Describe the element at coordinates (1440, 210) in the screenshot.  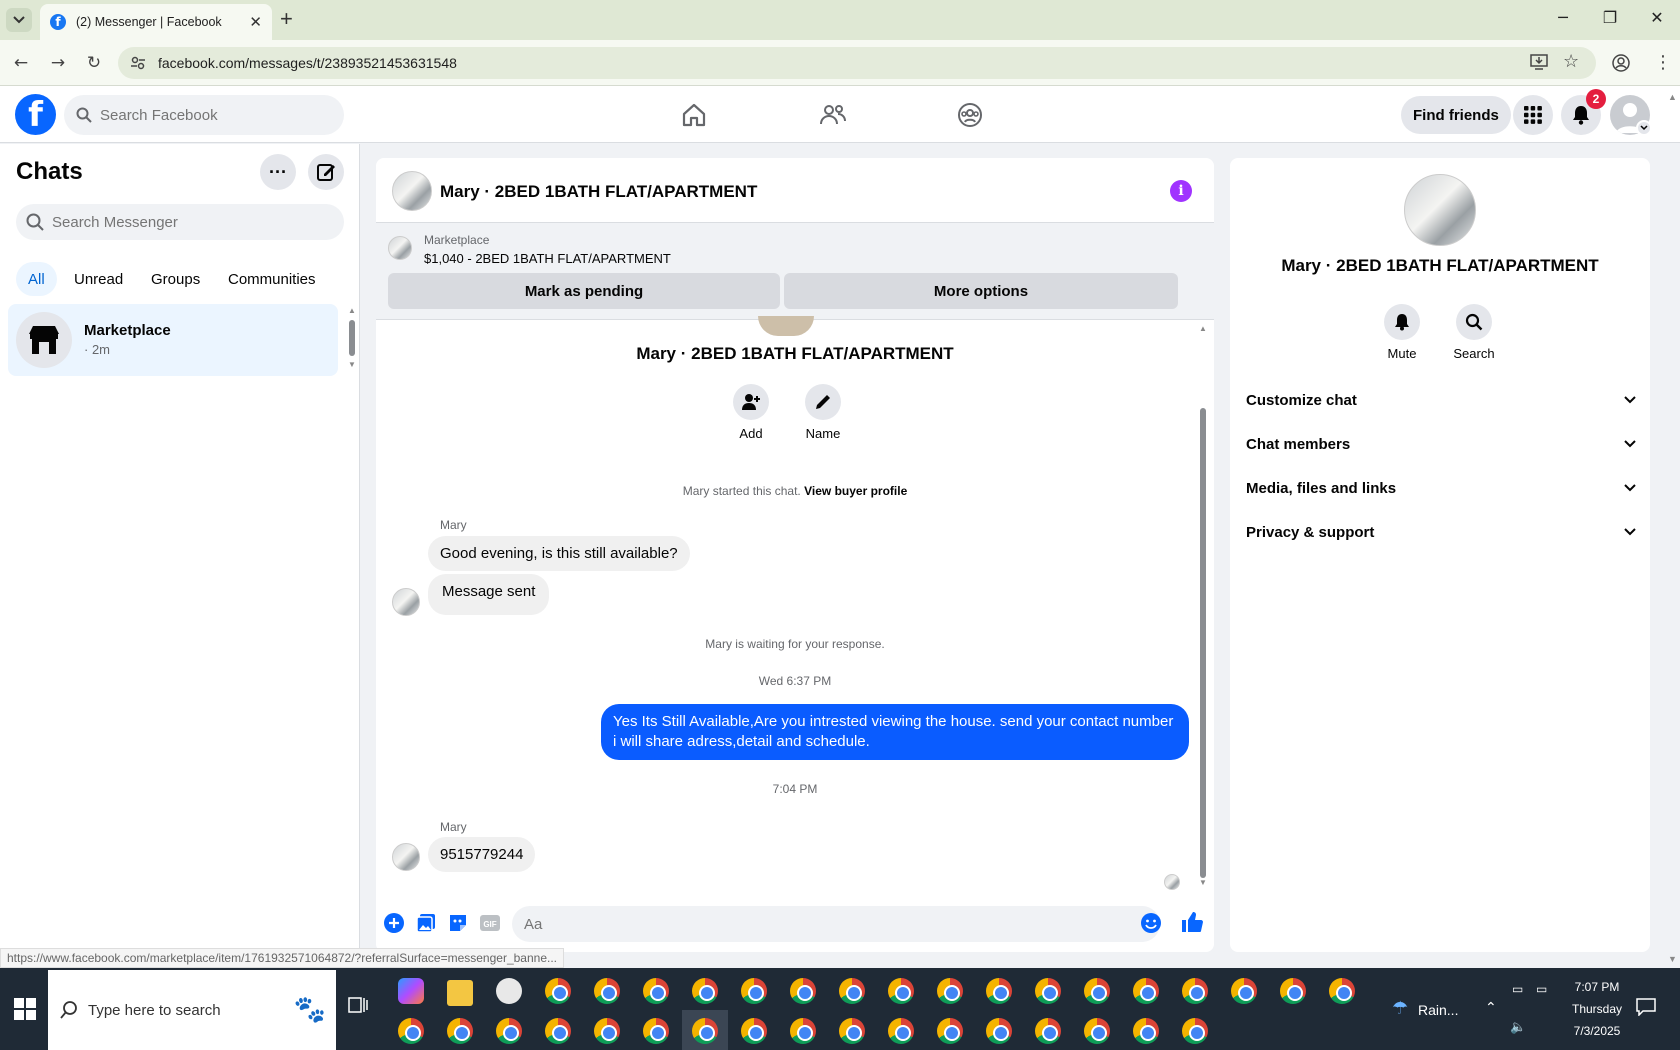
I see `conversation-photo` at that location.